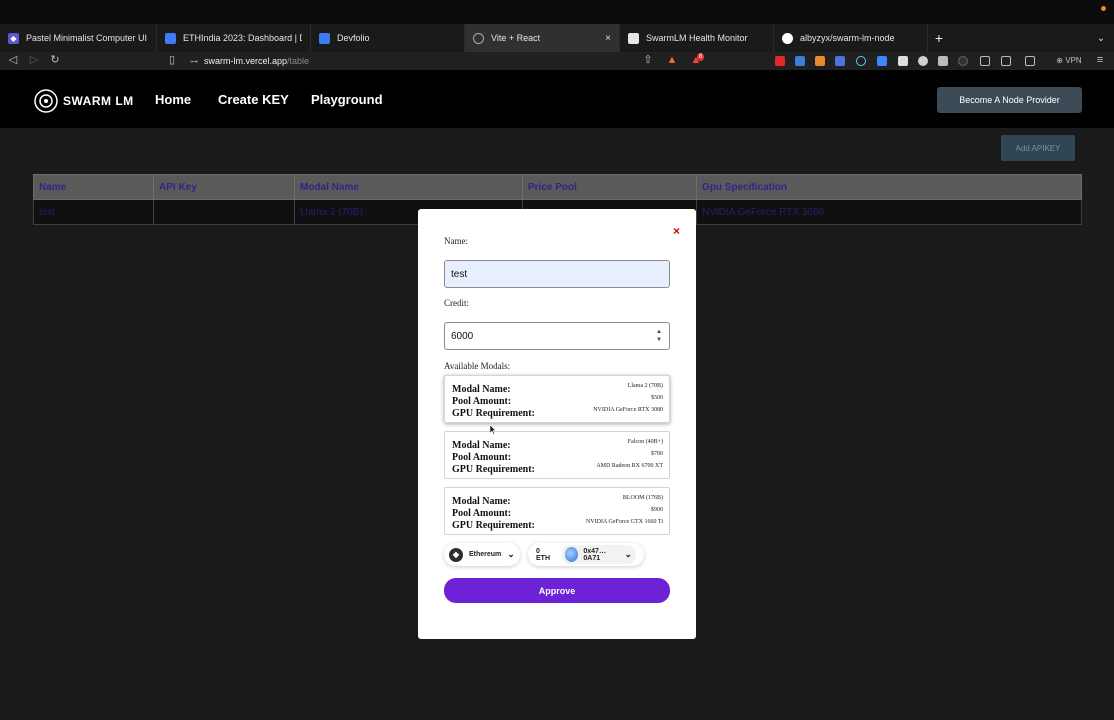 This screenshot has height=720, width=1114. Describe the element at coordinates (456, 554) in the screenshot. I see `ethereum-icon: ◆` at that location.